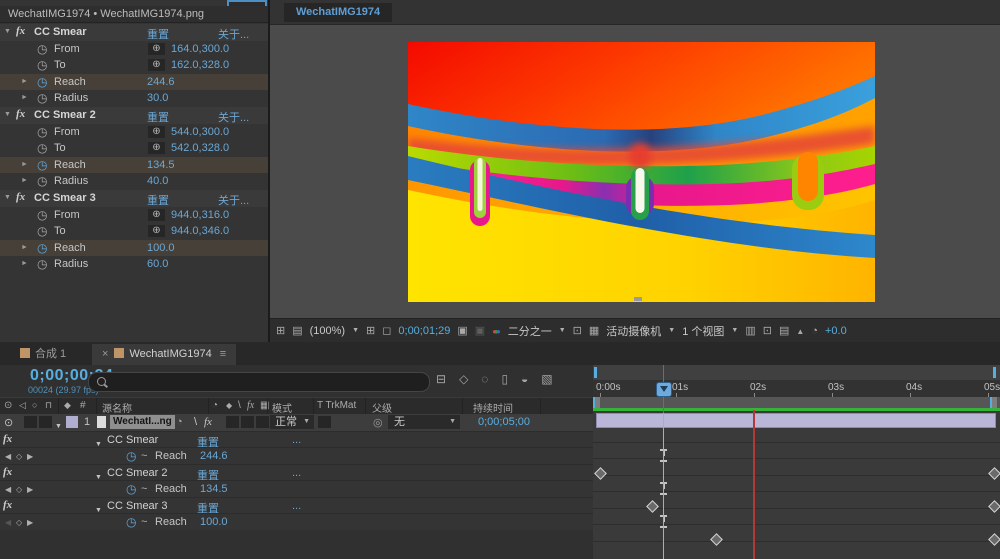  I want to click on timeline-property-row: ◀ ◇ ▶ ◷ Reach 244.6, so click(296, 455).